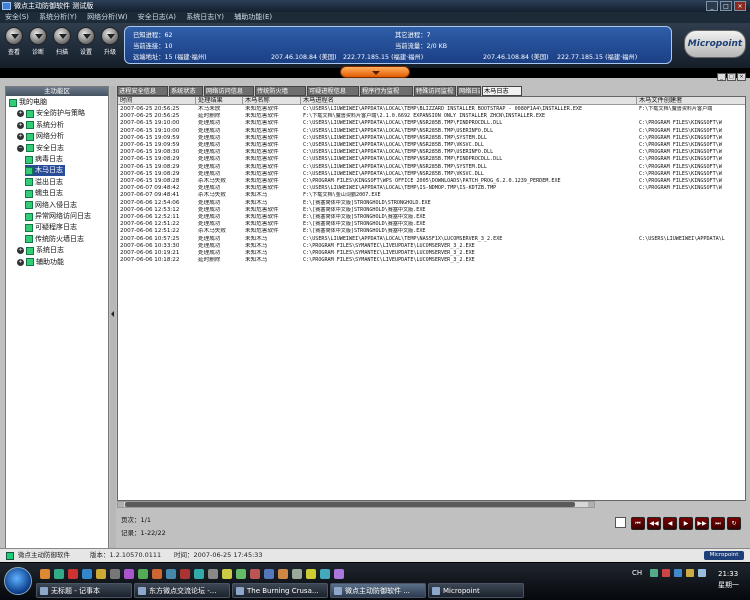  I want to click on settings-button: 设置, so click(86, 41).